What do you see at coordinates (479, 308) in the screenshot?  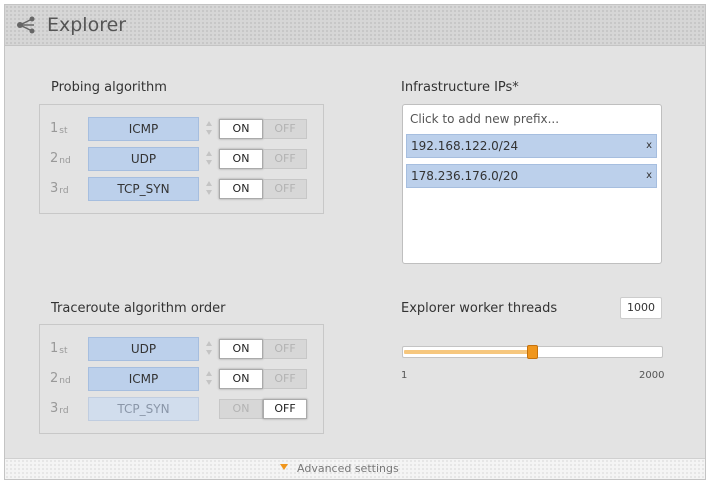 I see `worker-threads-title: Explorer worker threads` at bounding box center [479, 308].